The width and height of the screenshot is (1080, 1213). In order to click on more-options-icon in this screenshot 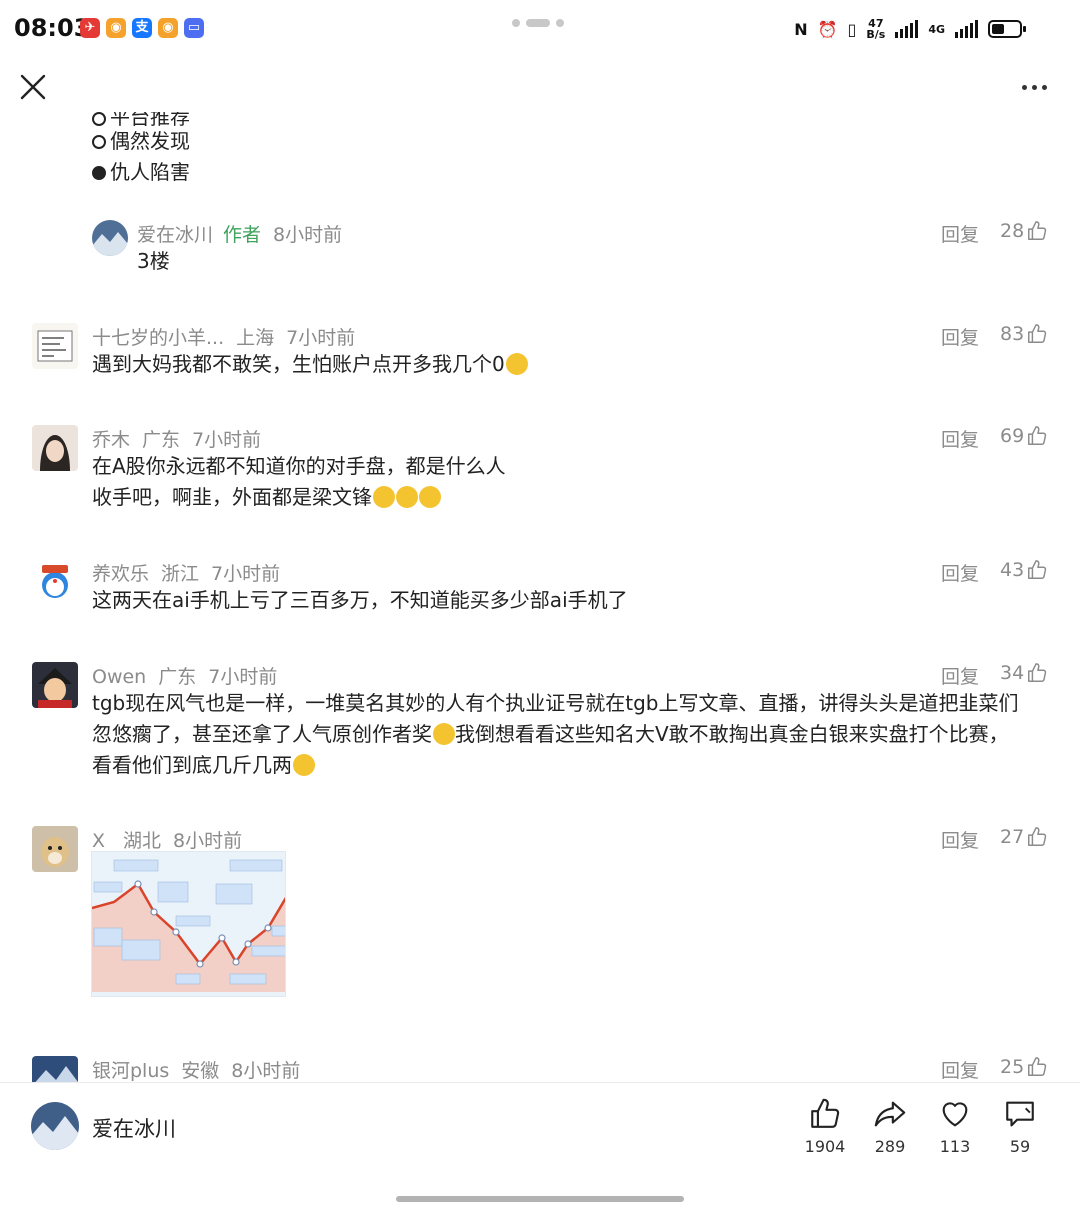, I will do `click(1038, 87)`.